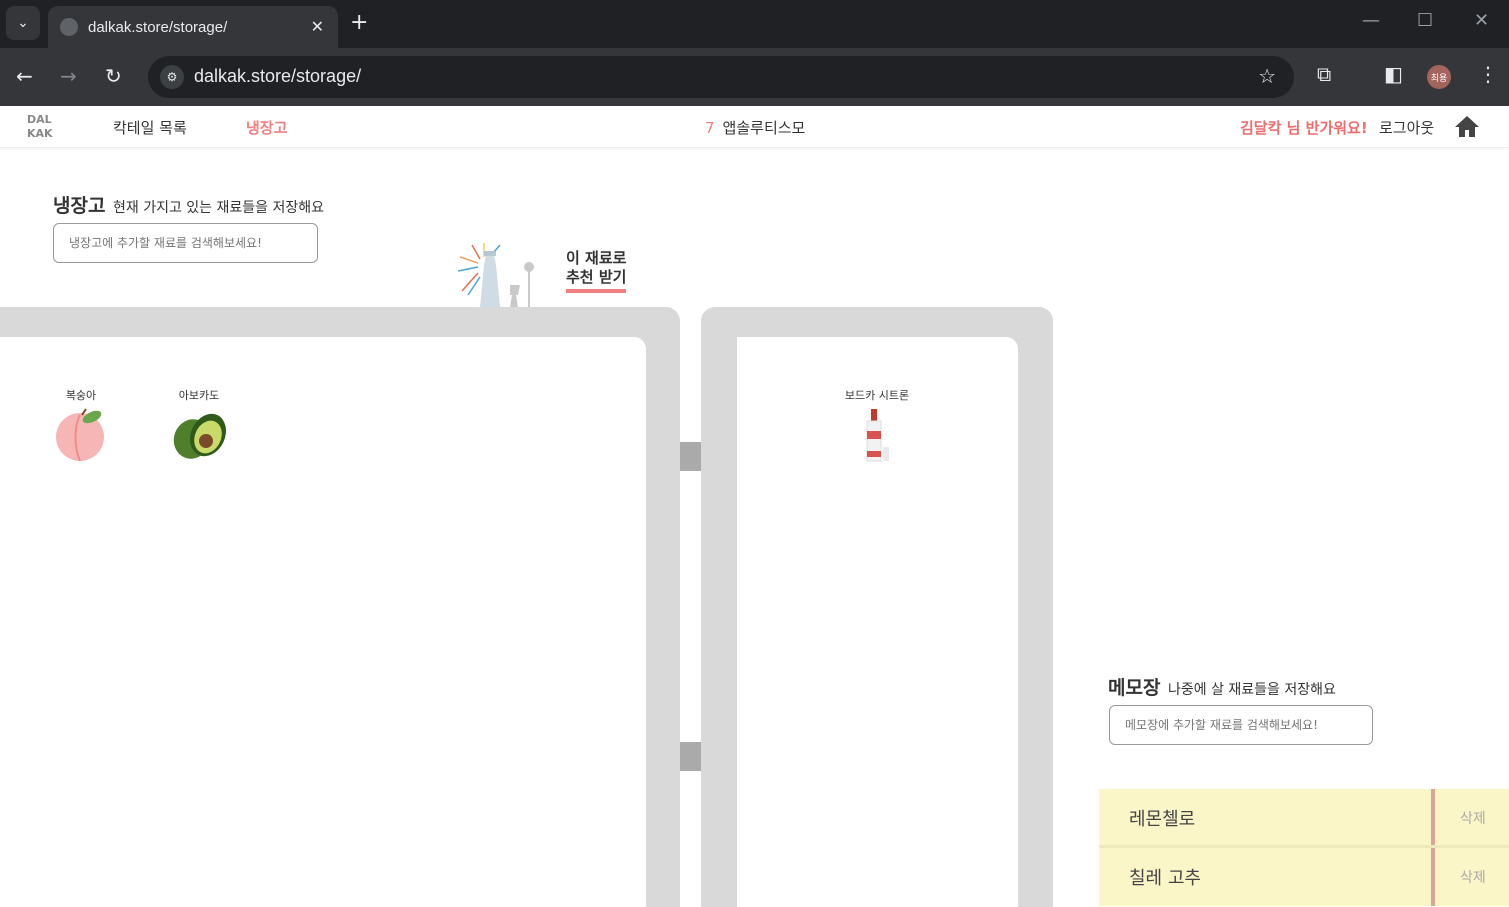  Describe the element at coordinates (1304, 817) in the screenshot. I see `memo-item: 레몬첼로 삭제` at that location.